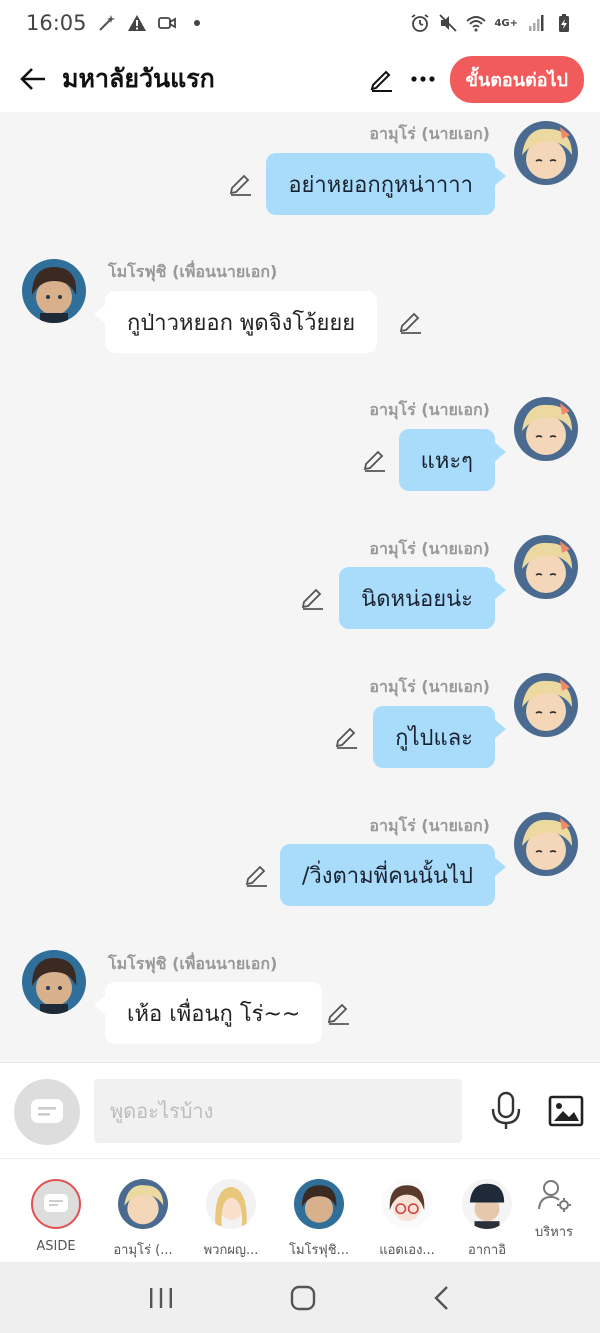 Image resolution: width=600 pixels, height=1333 pixels. I want to click on back-nav-icon, so click(442, 1298).